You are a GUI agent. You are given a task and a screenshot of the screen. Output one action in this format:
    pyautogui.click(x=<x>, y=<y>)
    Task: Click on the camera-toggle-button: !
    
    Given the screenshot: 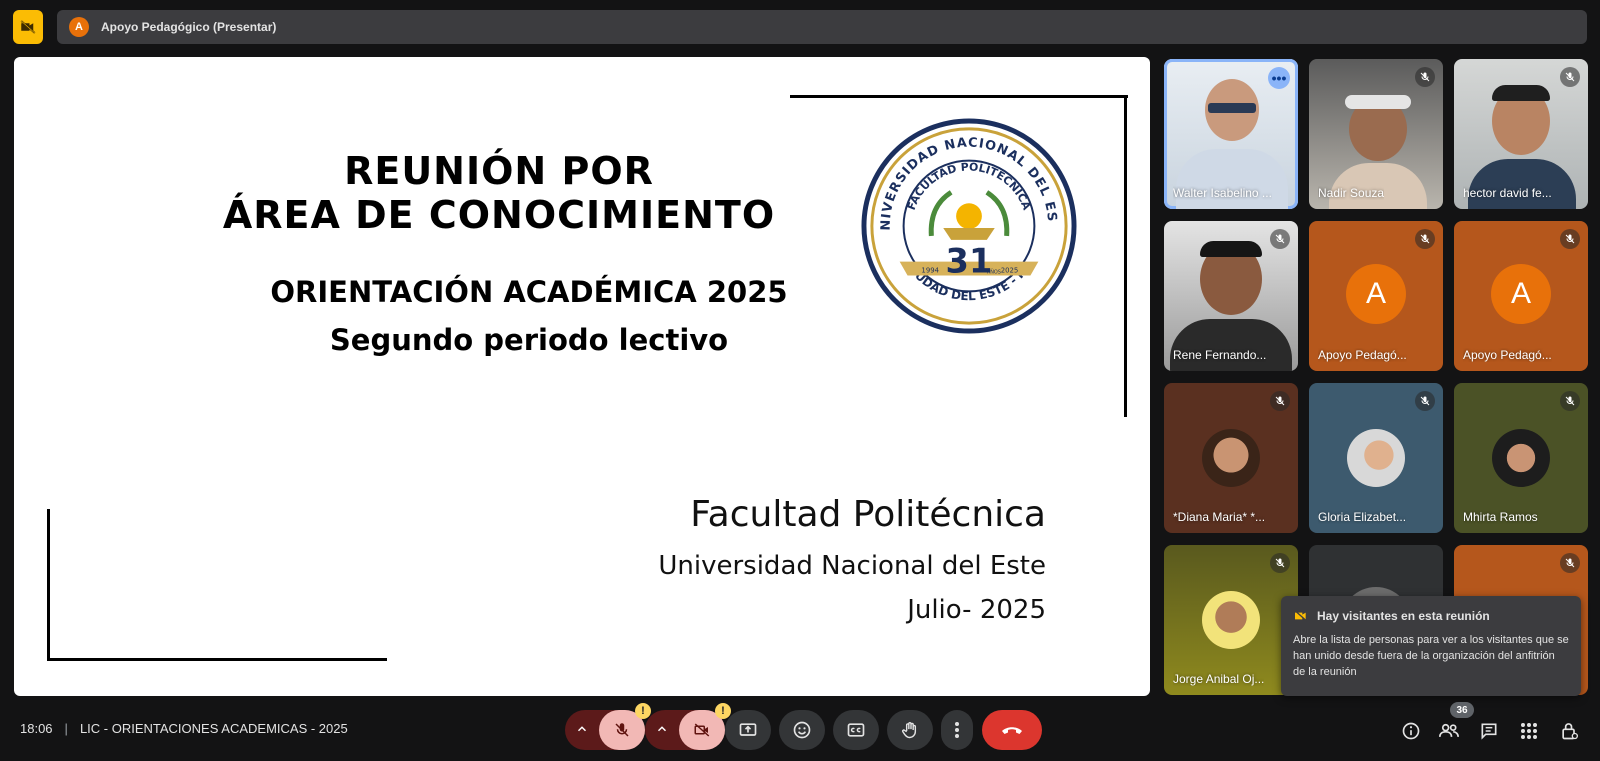 What is the action you would take?
    pyautogui.click(x=705, y=726)
    